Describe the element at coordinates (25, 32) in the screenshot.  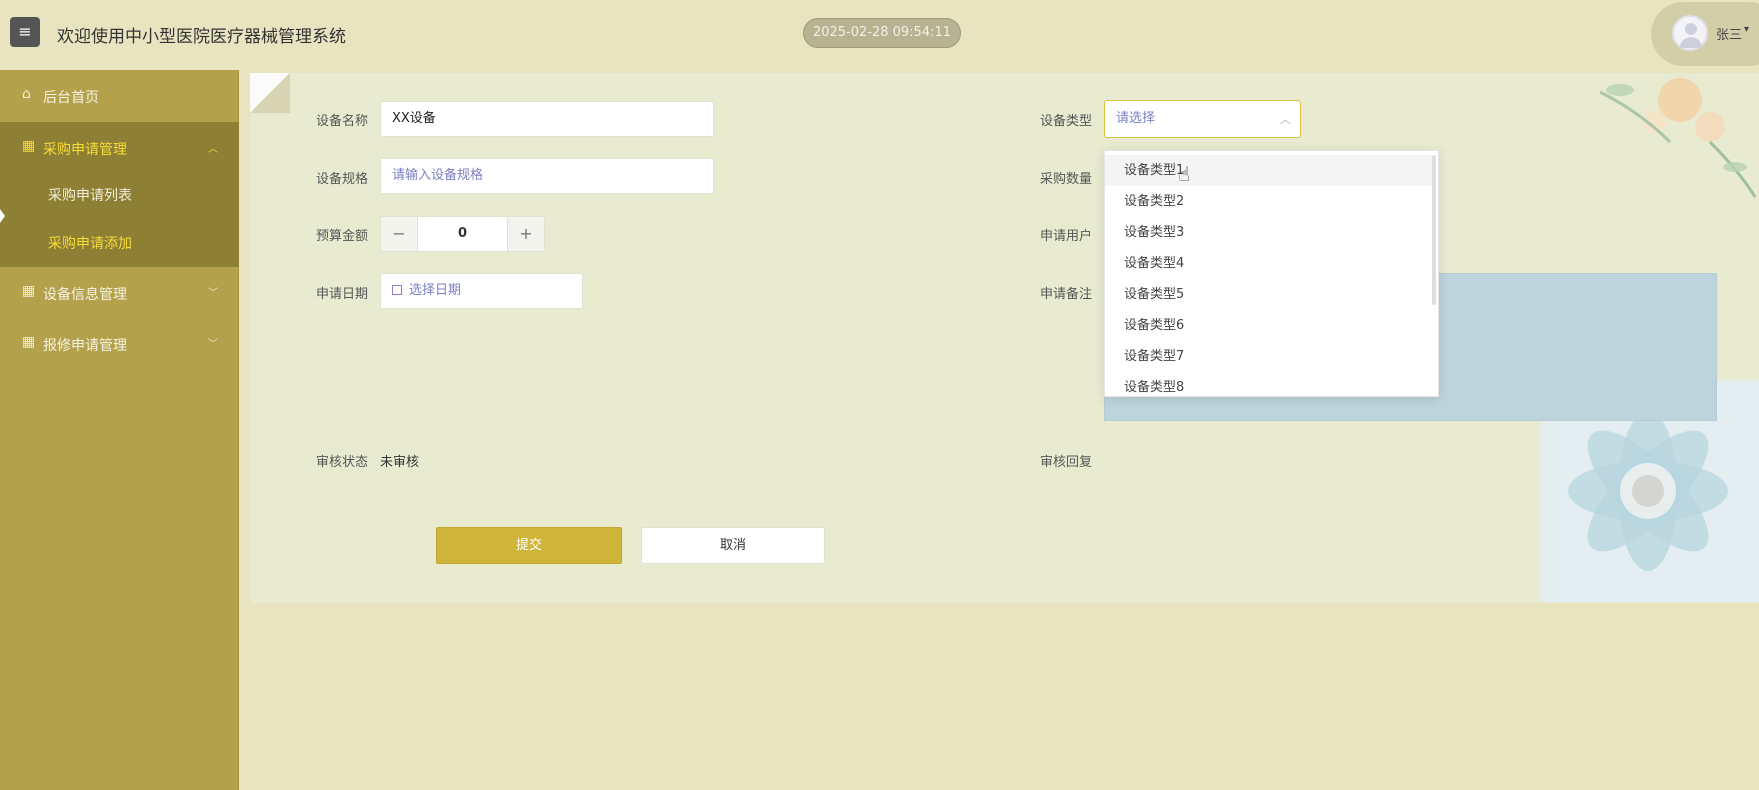
I see `hamburger-icon: ≡` at that location.